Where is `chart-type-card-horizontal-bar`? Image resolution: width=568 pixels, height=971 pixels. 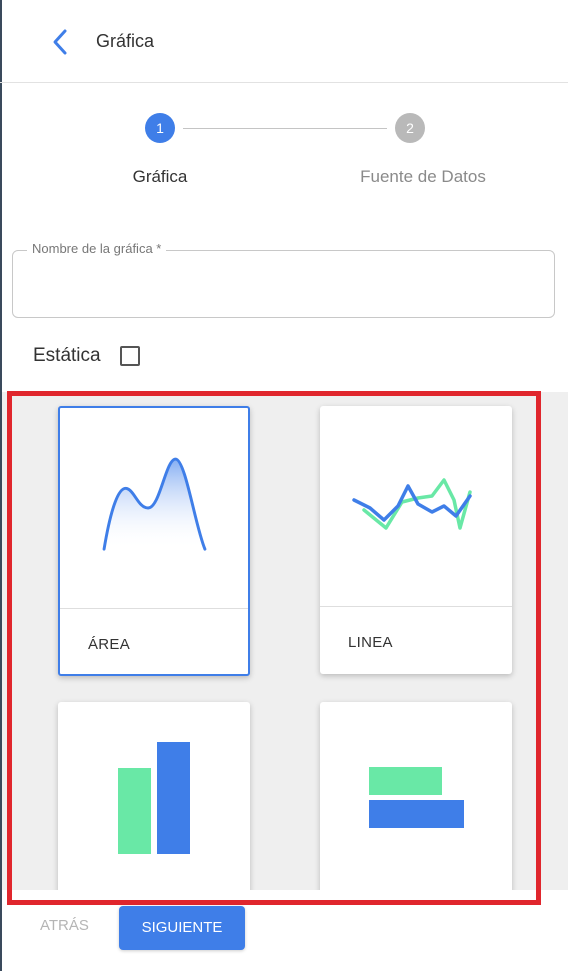
chart-type-card-horizontal-bar is located at coordinates (416, 796).